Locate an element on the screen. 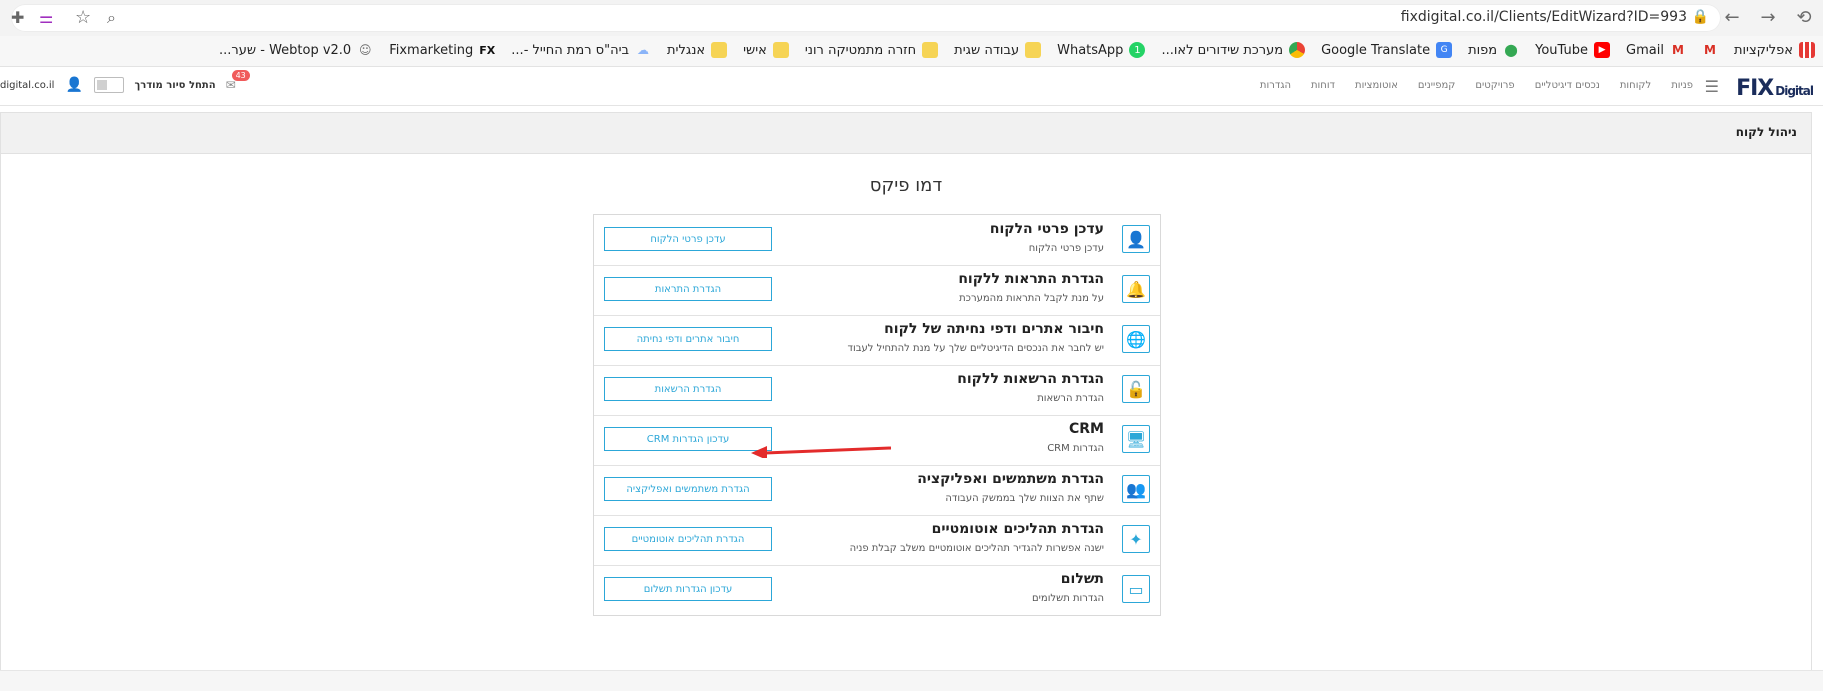 The width and height of the screenshot is (1823, 691). nav-item-settings: הגדרות is located at coordinates (1275, 85).